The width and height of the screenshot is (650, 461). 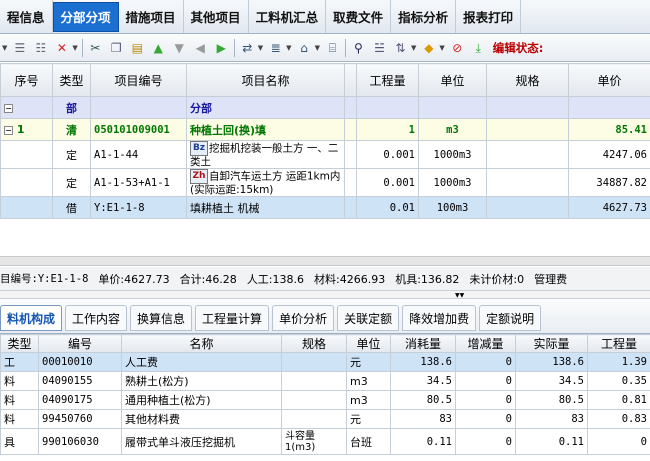 I want to click on tab-fee-files: 取费文件, so click(x=359, y=16).